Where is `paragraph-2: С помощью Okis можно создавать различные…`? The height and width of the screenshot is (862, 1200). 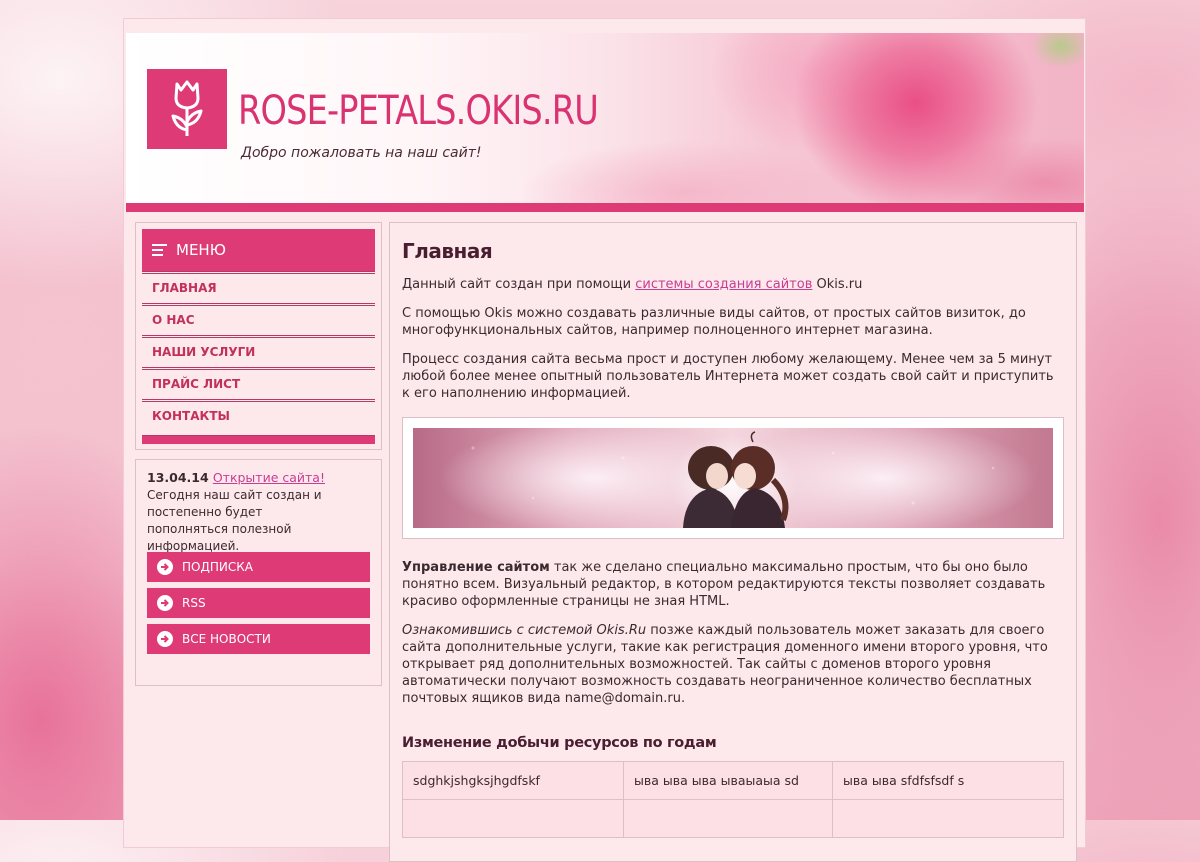 paragraph-2: С помощью Okis можно создавать различные… is located at coordinates (714, 322).